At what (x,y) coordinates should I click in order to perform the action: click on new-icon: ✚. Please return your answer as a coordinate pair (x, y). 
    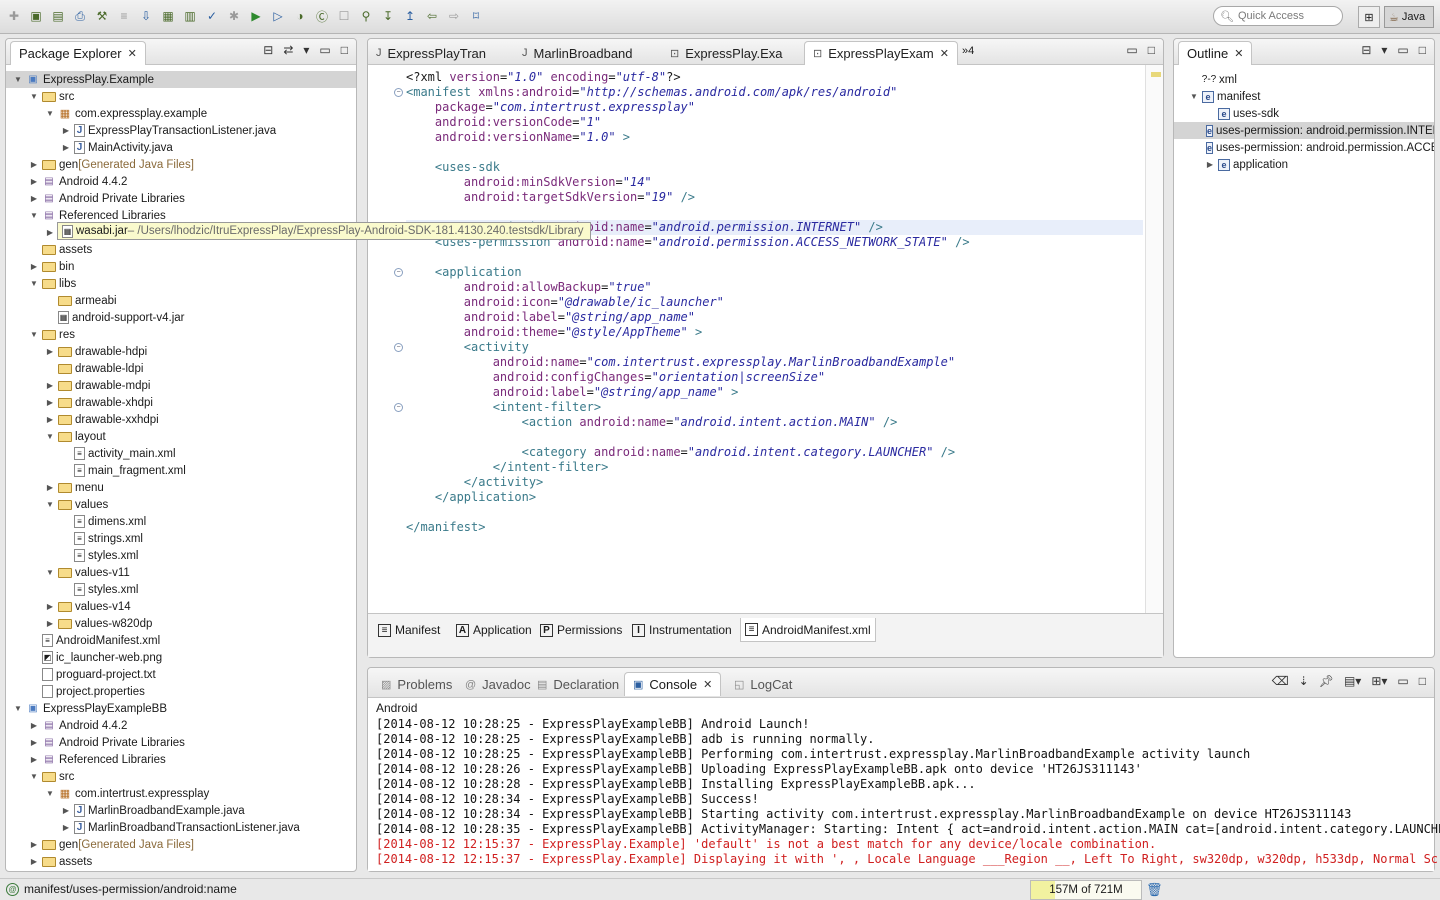
    Looking at the image, I should click on (14, 16).